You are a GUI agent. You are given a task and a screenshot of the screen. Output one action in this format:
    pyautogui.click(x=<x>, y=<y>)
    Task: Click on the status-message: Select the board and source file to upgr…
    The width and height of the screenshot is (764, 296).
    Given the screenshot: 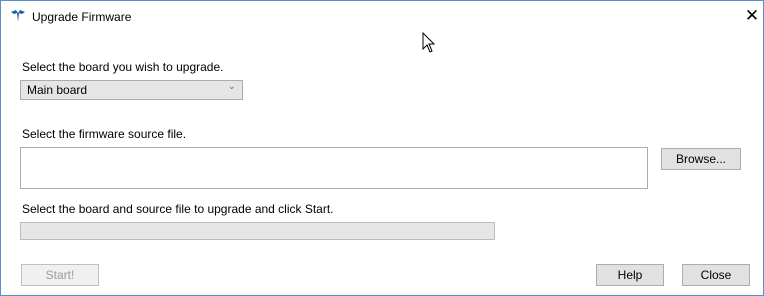 What is the action you would take?
    pyautogui.click(x=178, y=209)
    